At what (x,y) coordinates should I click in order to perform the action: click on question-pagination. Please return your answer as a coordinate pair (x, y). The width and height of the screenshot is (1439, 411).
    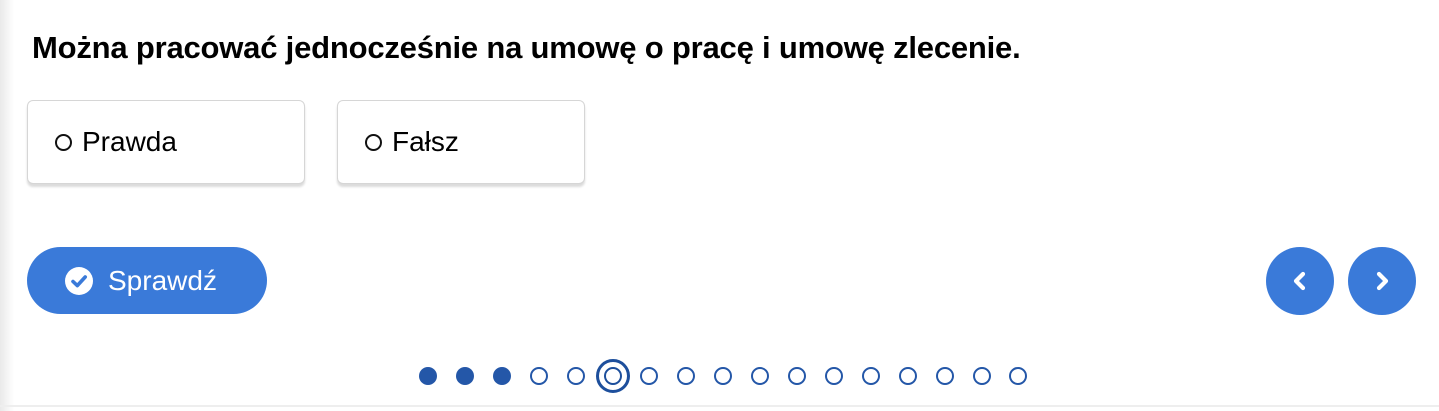
    Looking at the image, I should click on (719, 377).